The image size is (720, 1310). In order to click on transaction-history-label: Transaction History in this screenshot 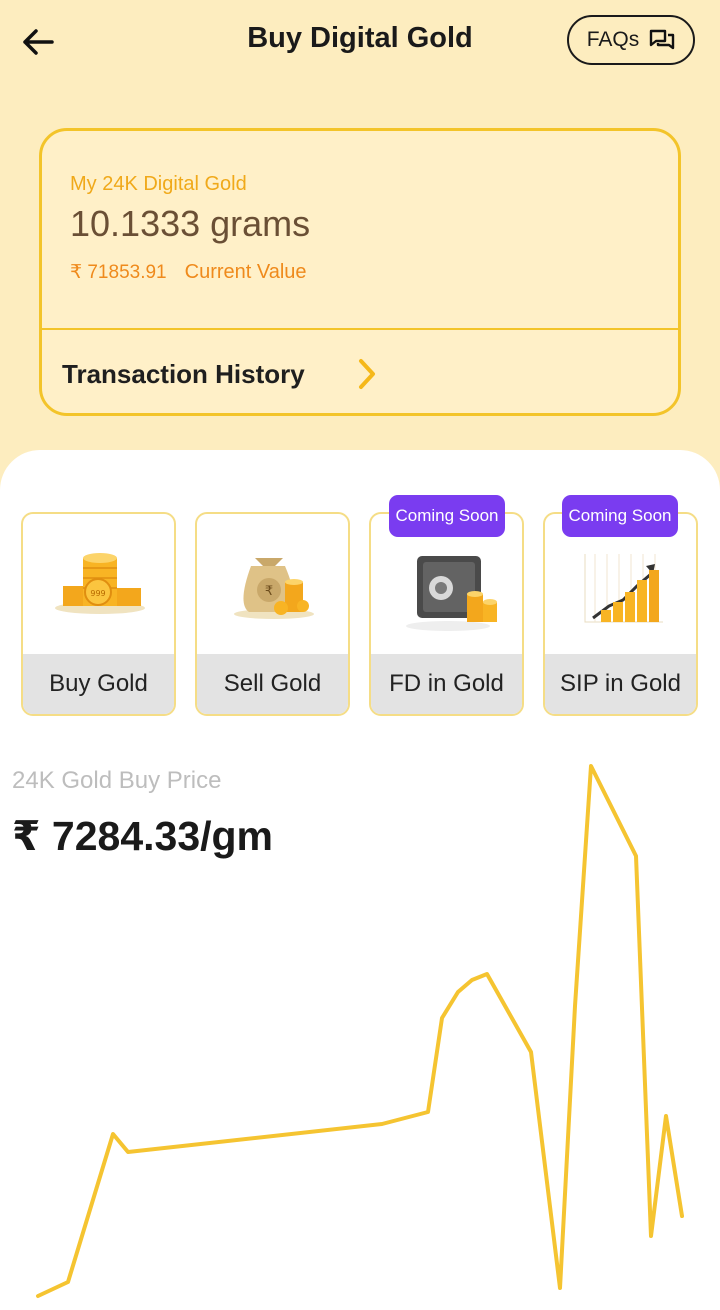, I will do `click(183, 374)`.